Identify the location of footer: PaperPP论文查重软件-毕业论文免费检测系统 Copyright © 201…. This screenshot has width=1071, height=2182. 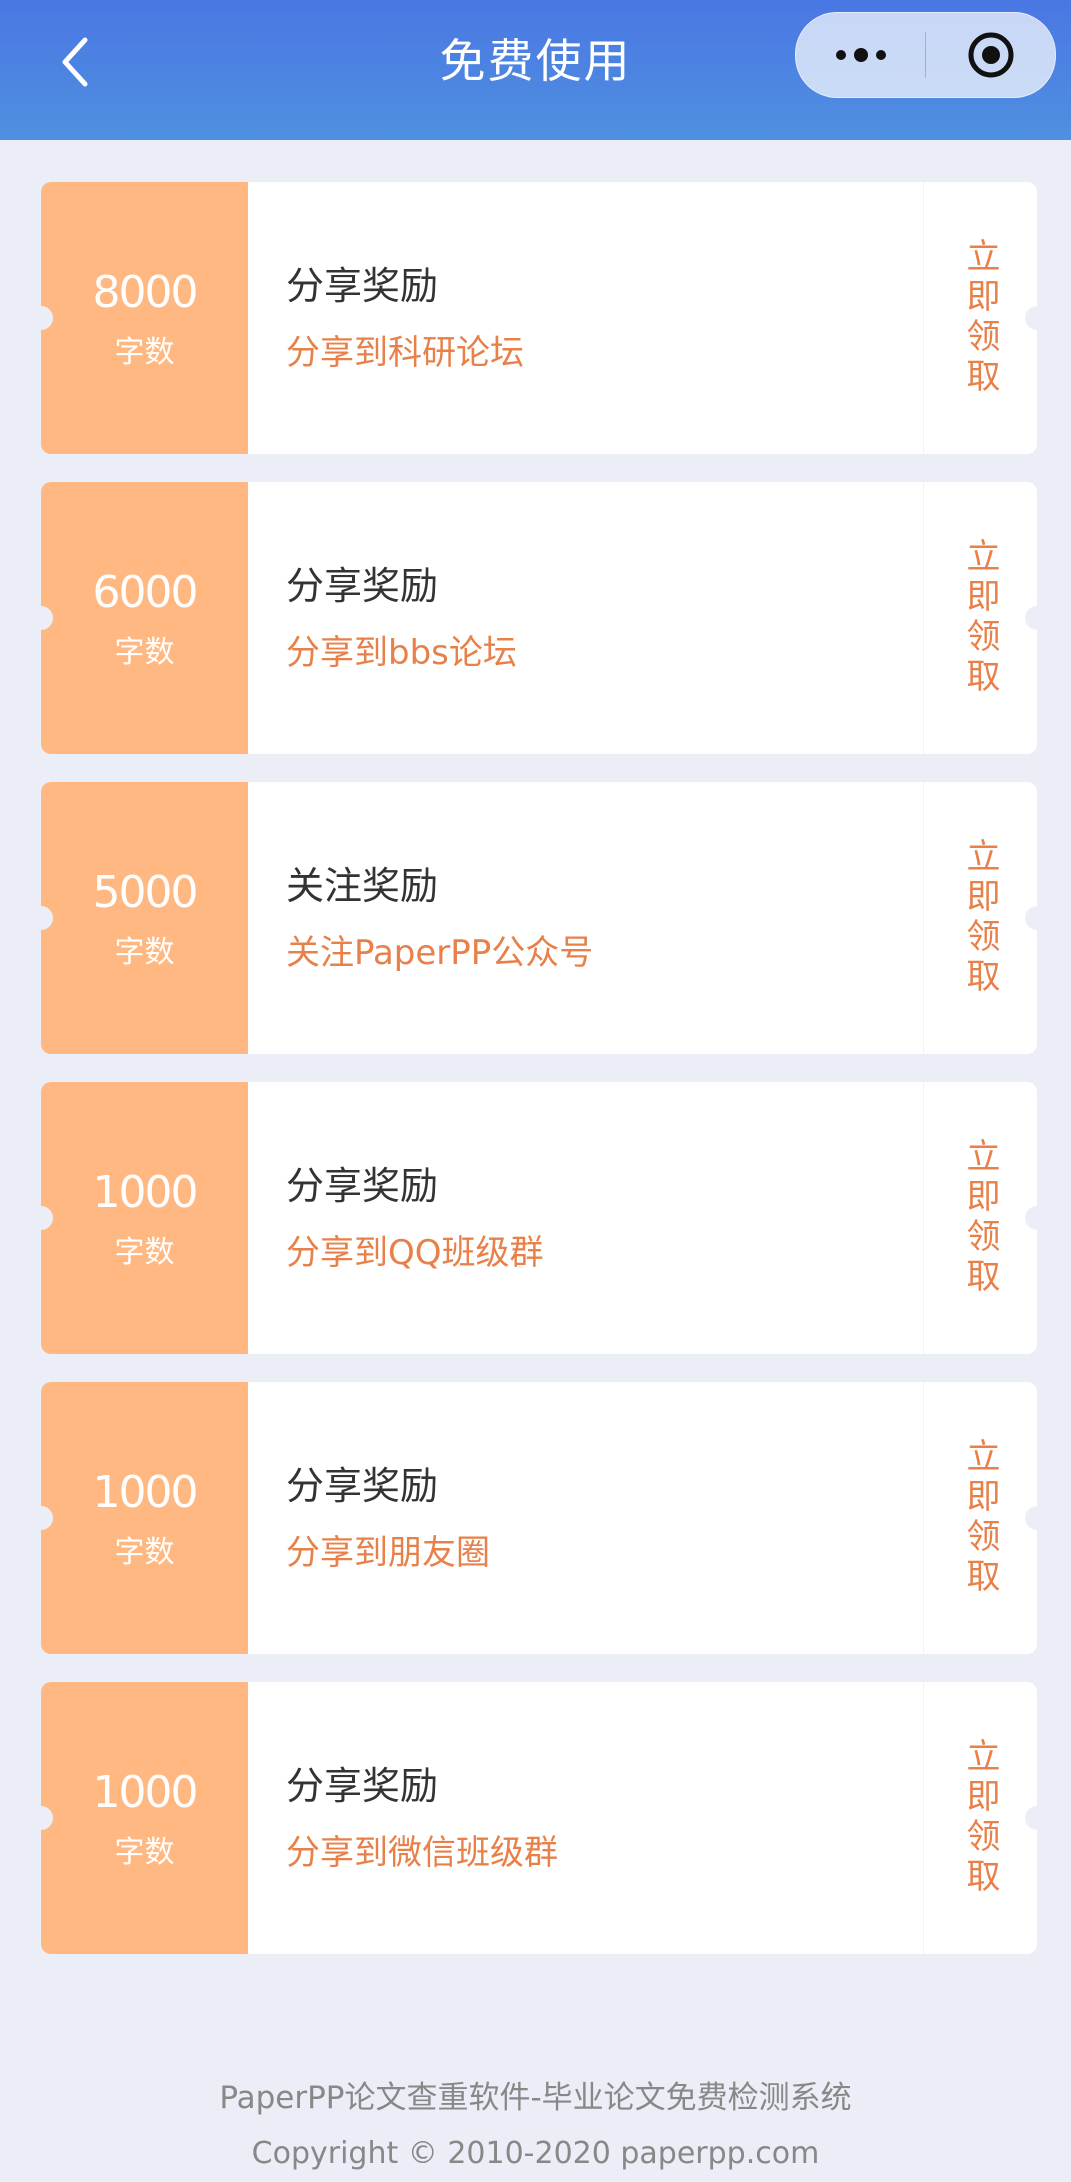
(535, 2126).